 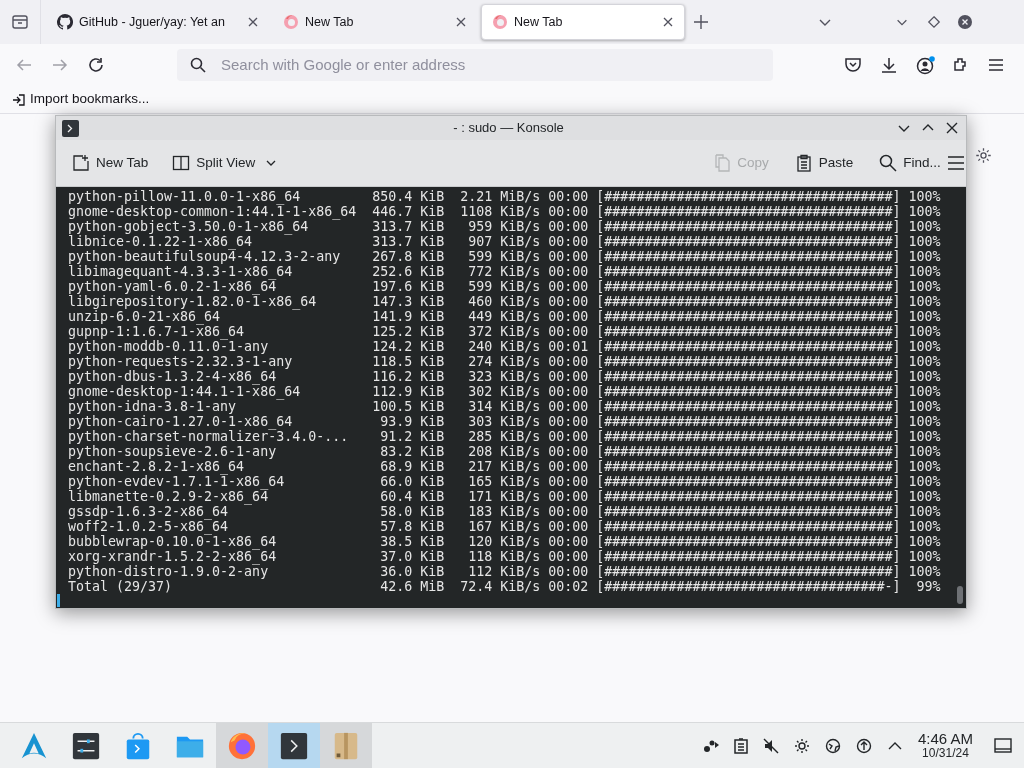 I want to click on paste-icon, so click(x=803, y=163).